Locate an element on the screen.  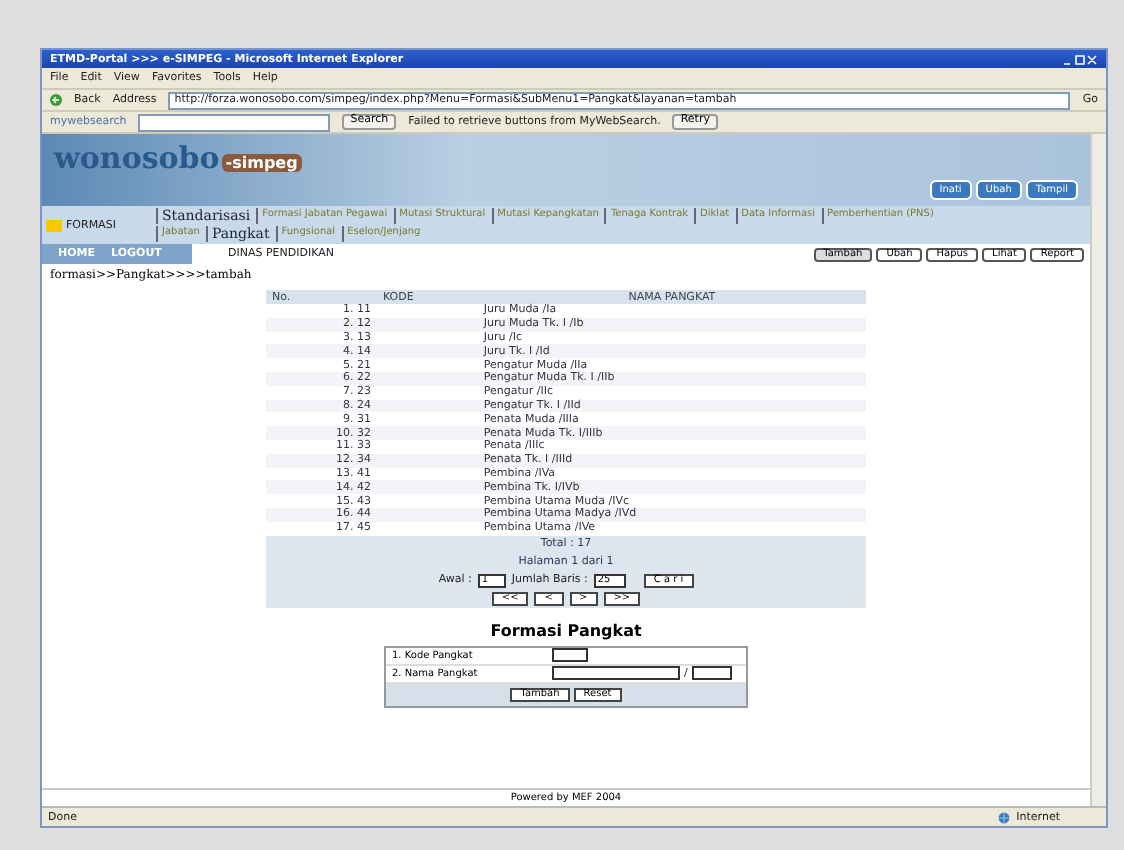
site-logo-suffix: -simpeg is located at coordinates (261, 163).